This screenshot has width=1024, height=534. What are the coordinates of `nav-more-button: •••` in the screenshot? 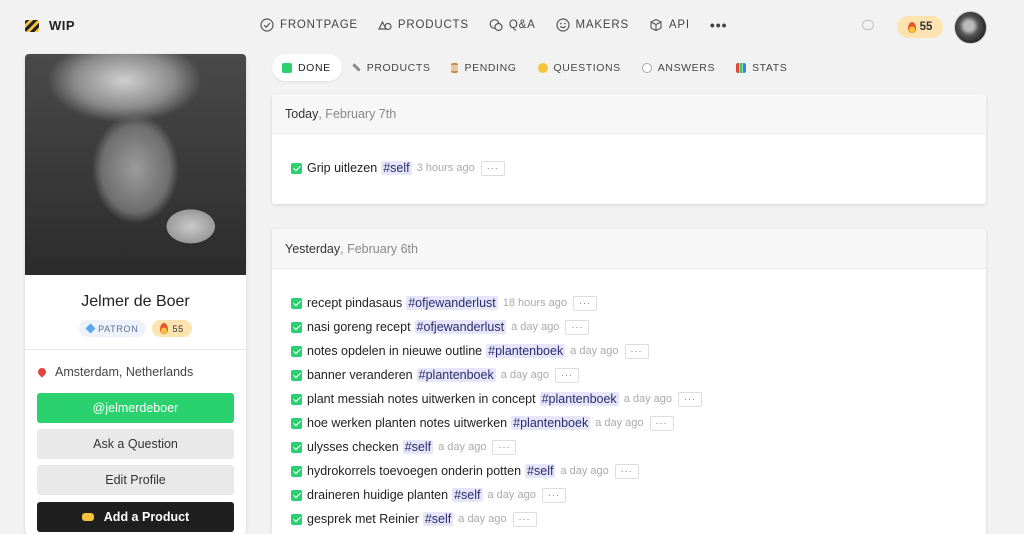 It's located at (719, 25).